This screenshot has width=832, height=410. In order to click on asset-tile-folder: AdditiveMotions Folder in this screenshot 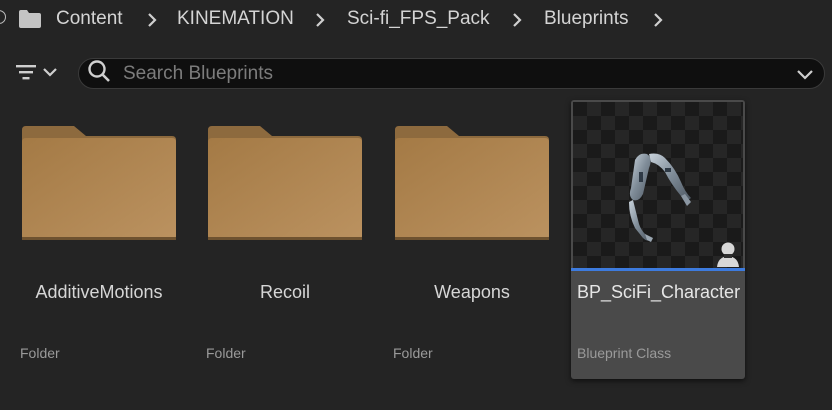, I will do `click(99, 239)`.